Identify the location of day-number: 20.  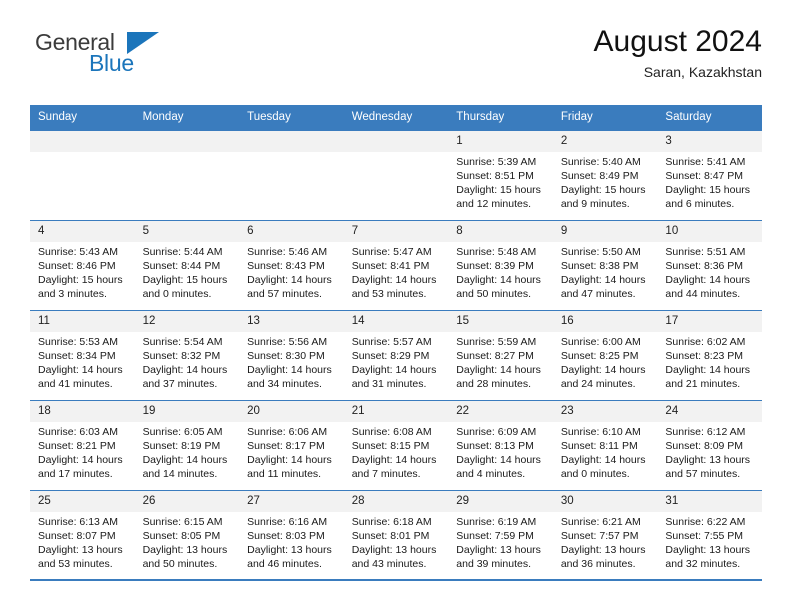
(291, 411).